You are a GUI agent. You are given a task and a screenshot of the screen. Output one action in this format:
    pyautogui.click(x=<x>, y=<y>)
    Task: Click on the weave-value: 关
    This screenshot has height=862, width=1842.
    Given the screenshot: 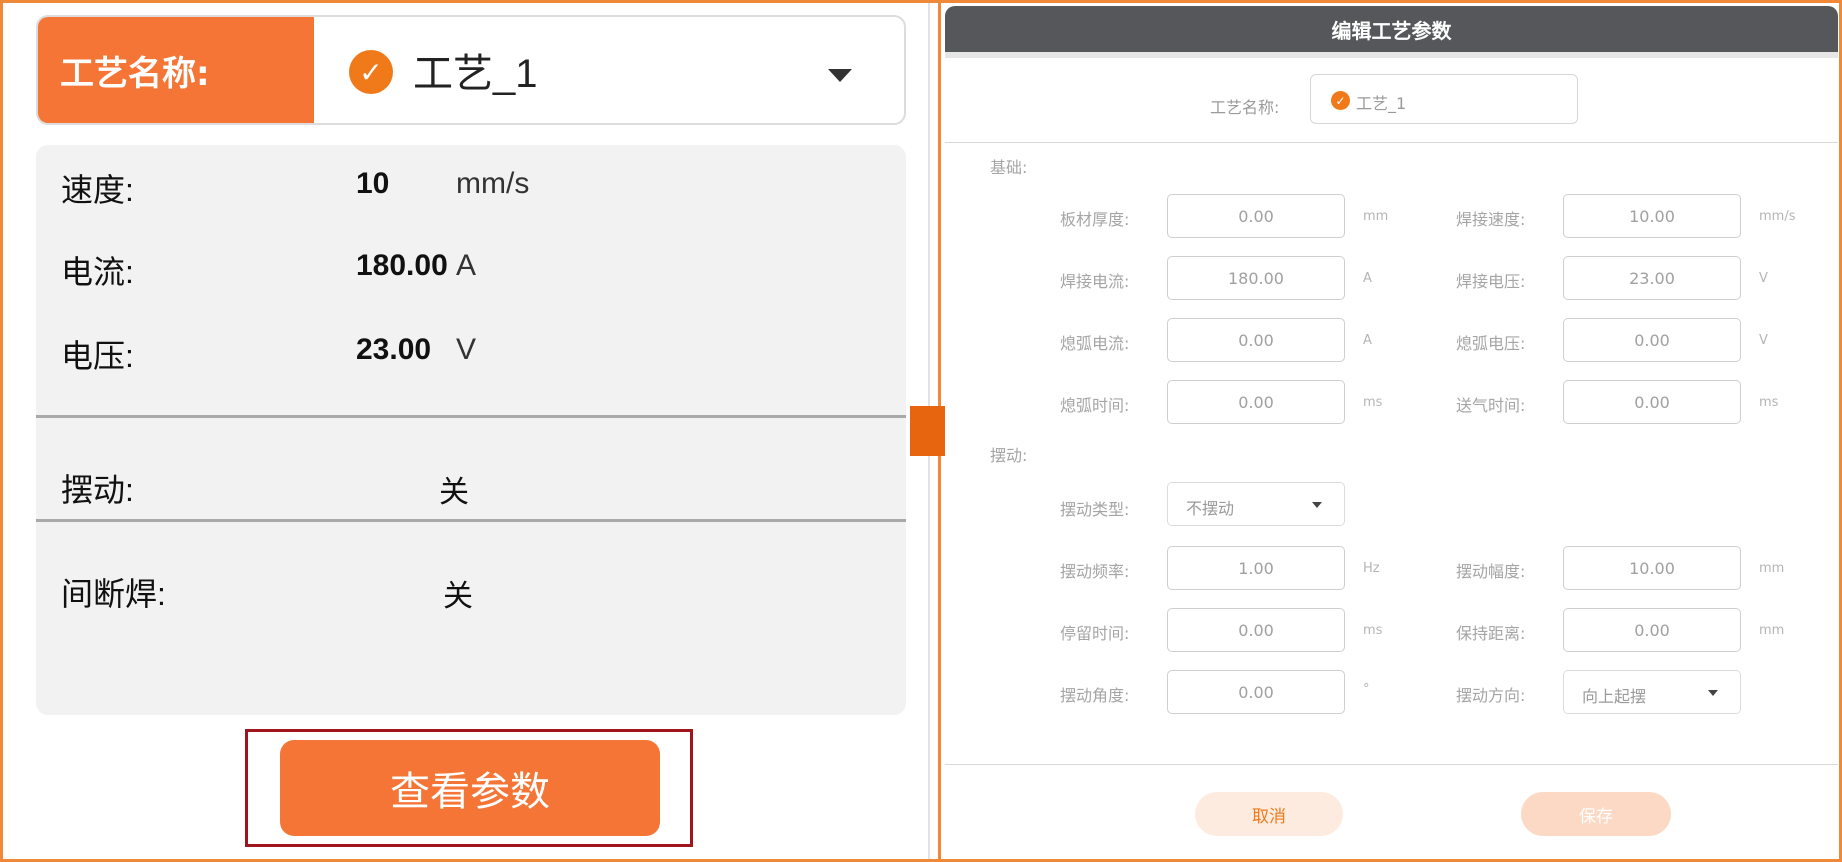 What is the action you would take?
    pyautogui.click(x=454, y=492)
    